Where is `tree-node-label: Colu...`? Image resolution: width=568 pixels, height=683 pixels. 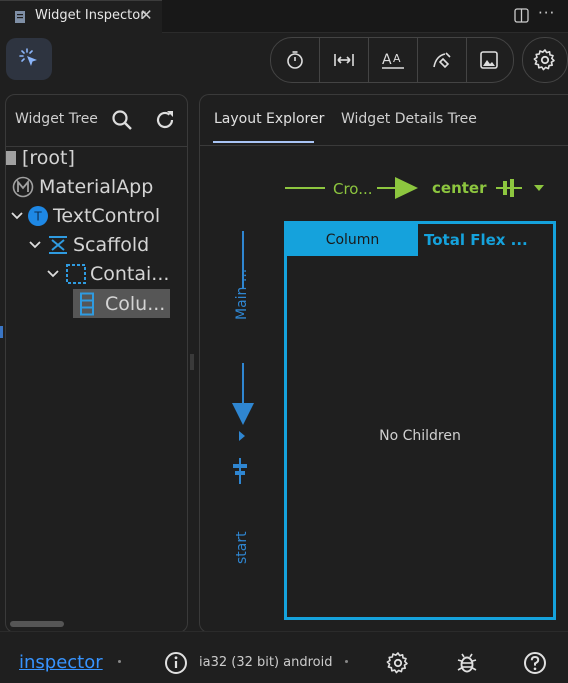 tree-node-label: Colu... is located at coordinates (135, 303).